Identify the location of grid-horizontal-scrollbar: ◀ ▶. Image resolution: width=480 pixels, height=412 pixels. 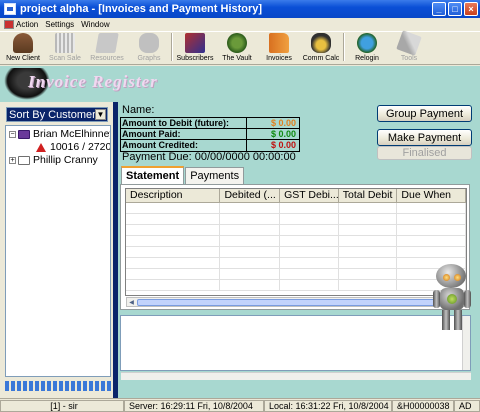
(296, 302).